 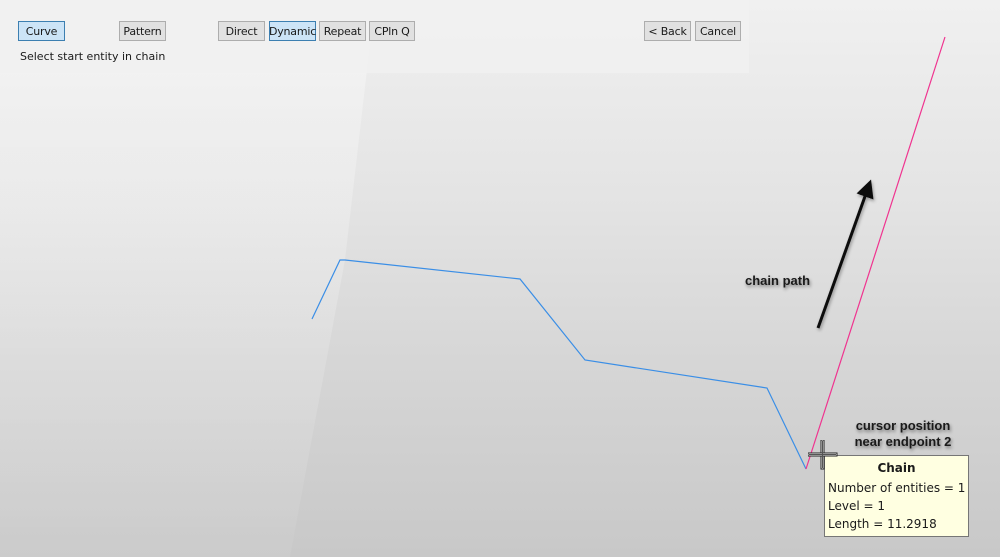 What do you see at coordinates (778, 280) in the screenshot?
I see `chain-path-label: chain path` at bounding box center [778, 280].